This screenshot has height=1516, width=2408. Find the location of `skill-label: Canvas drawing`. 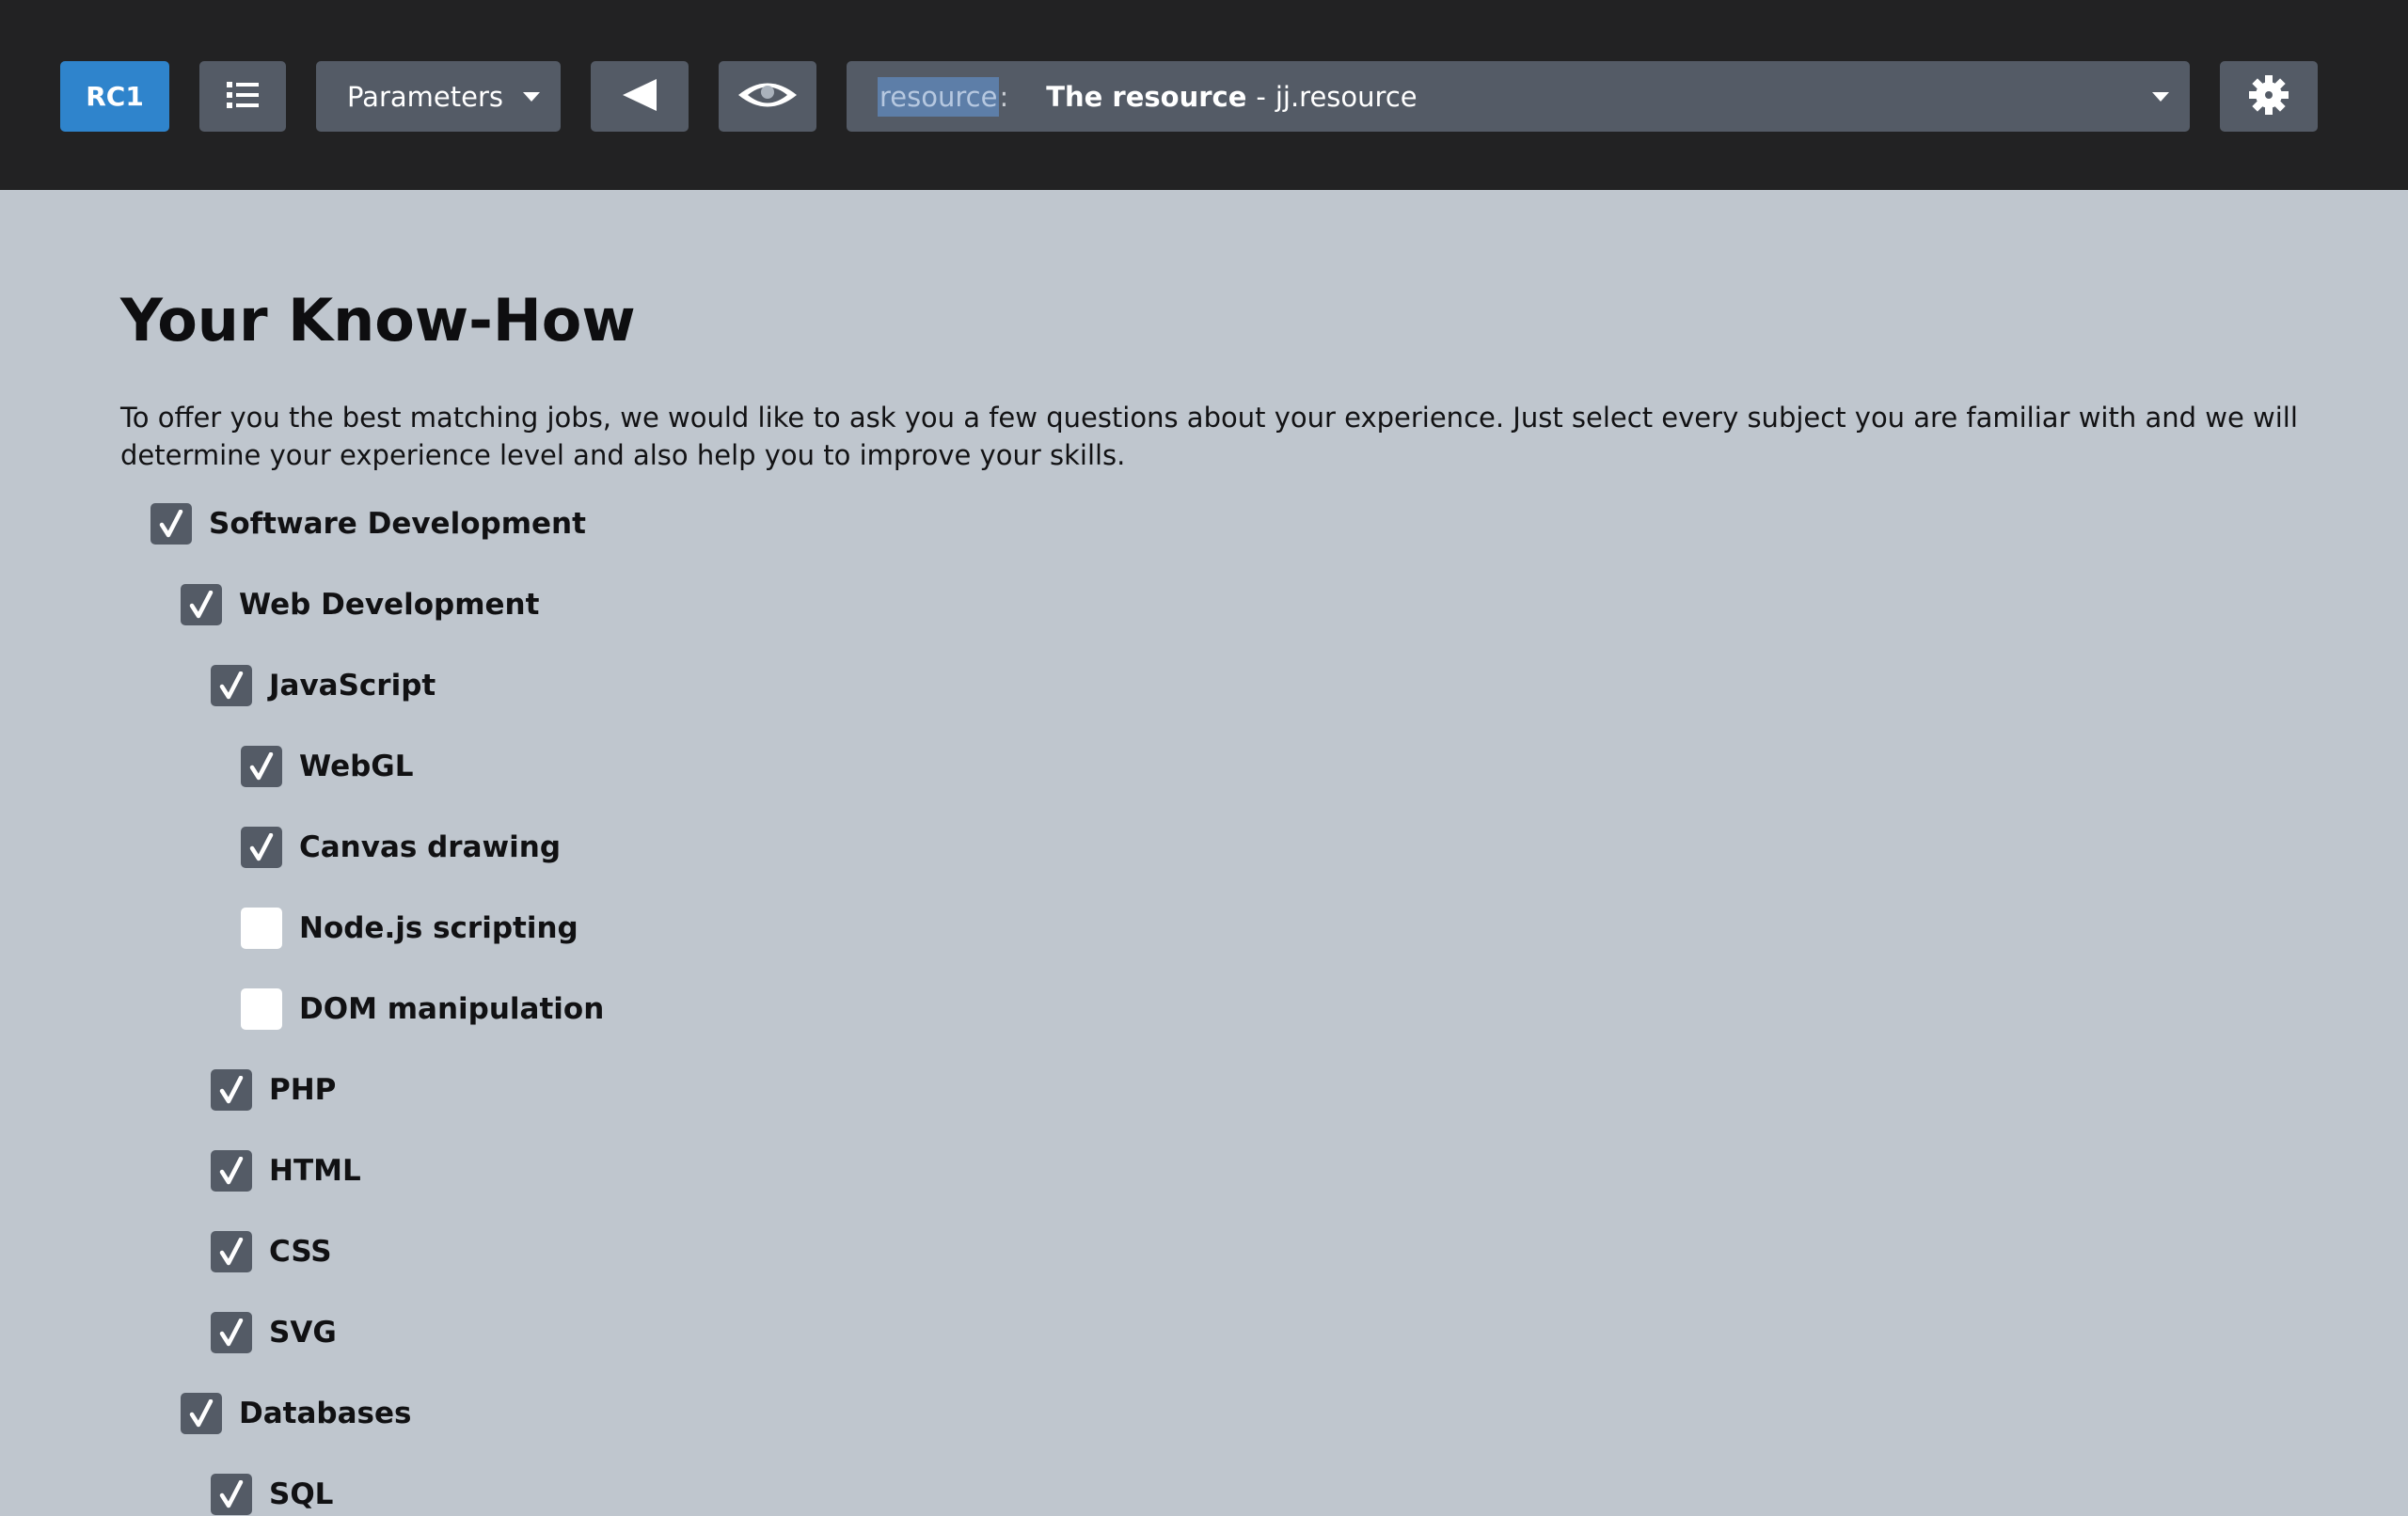

skill-label: Canvas drawing is located at coordinates (431, 847).